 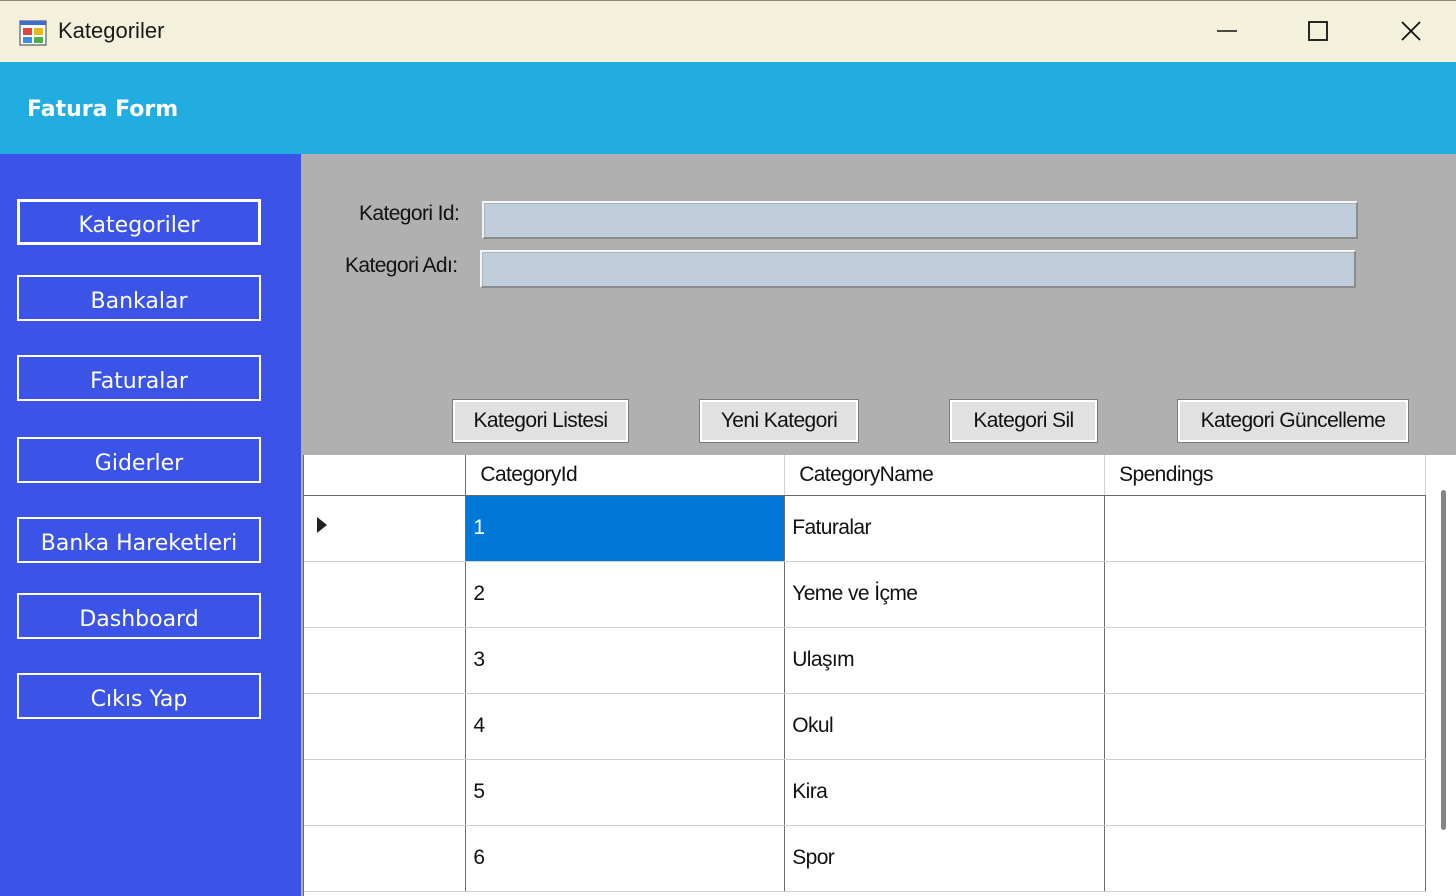 What do you see at coordinates (625, 858) in the screenshot?
I see `cell-categoryid: 6` at bounding box center [625, 858].